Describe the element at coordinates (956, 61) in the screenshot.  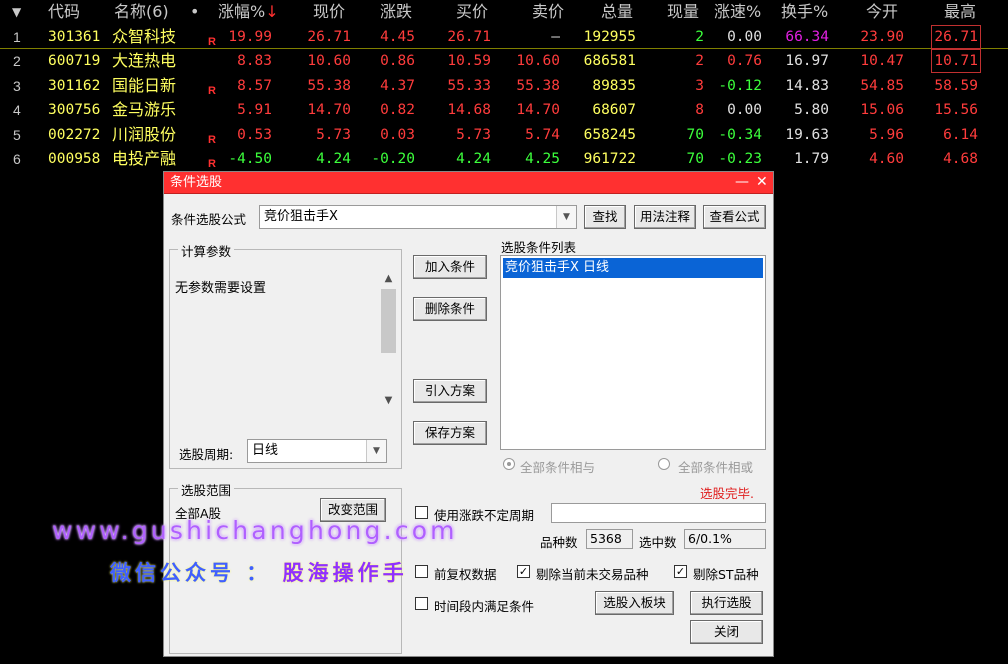
I see `row-high: 10.71` at that location.